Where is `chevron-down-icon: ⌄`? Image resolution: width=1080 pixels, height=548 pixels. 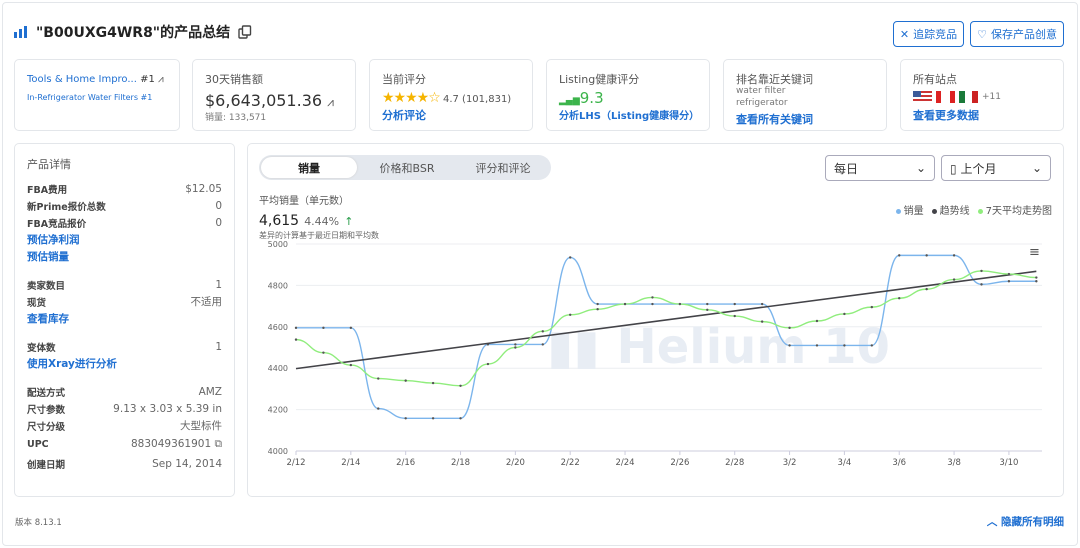 chevron-down-icon: ⌄ is located at coordinates (920, 168).